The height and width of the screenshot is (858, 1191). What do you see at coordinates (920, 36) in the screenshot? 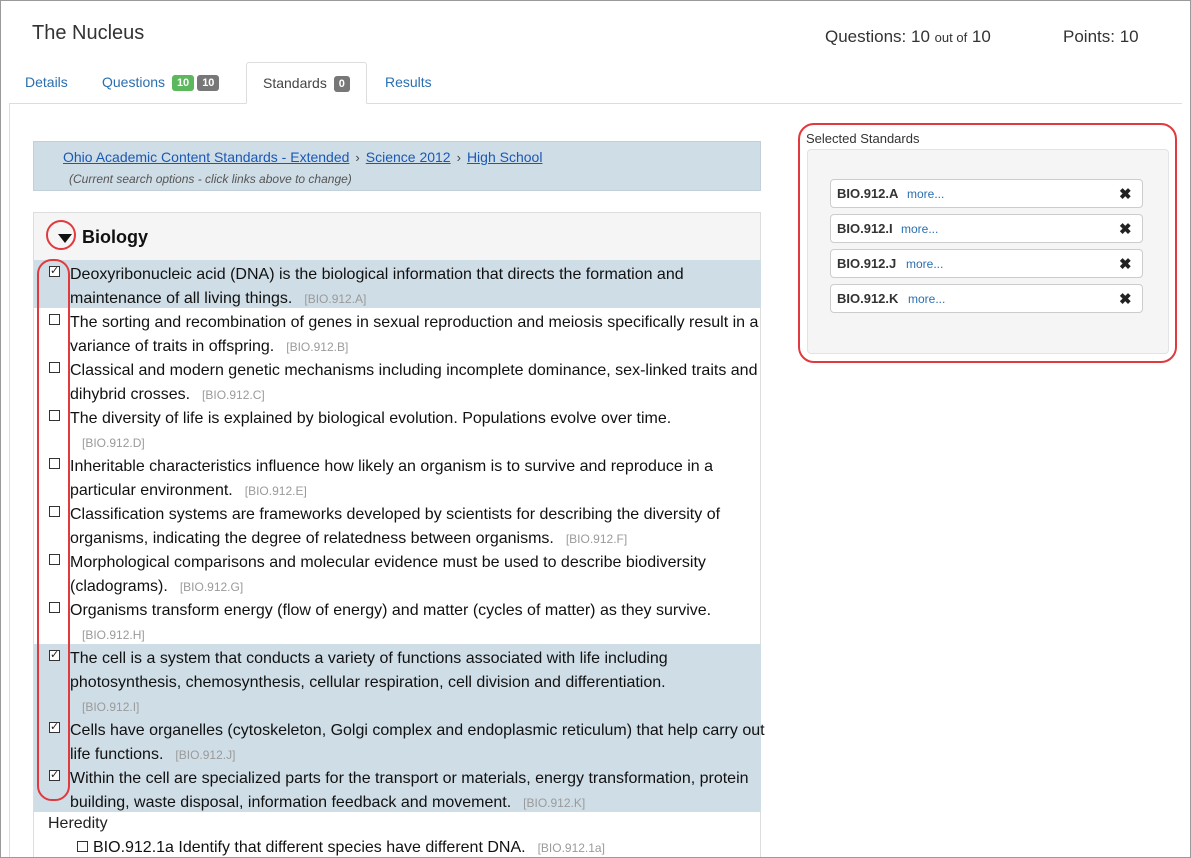
I see `questions-count: 10` at bounding box center [920, 36].